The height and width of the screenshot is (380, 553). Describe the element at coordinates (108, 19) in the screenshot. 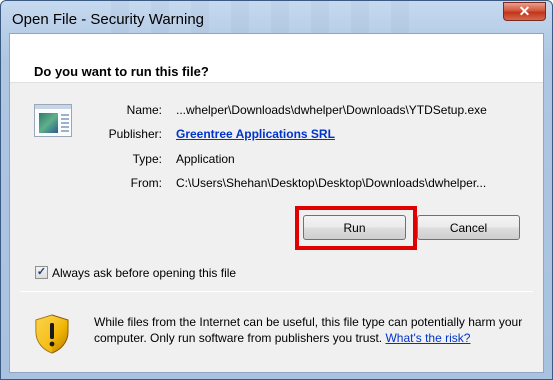

I see `window-title: Open File - Security Warning` at that location.